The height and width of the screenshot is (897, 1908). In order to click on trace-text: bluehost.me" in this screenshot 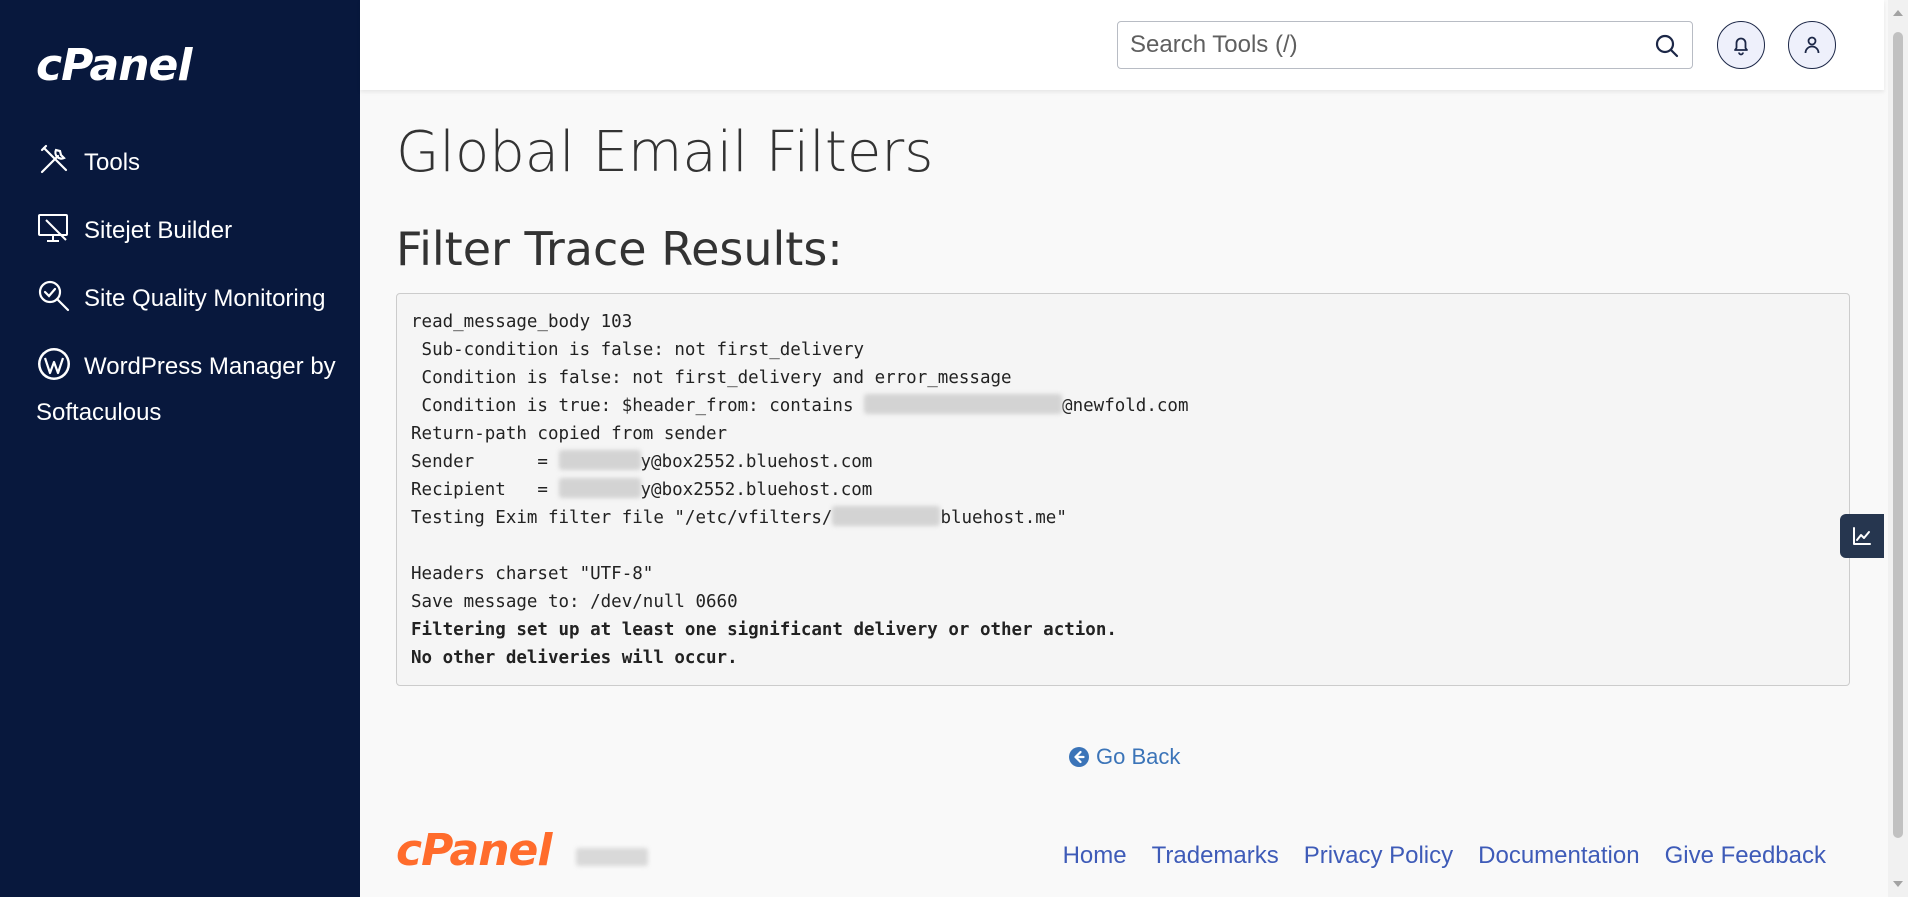, I will do `click(1003, 518)`.